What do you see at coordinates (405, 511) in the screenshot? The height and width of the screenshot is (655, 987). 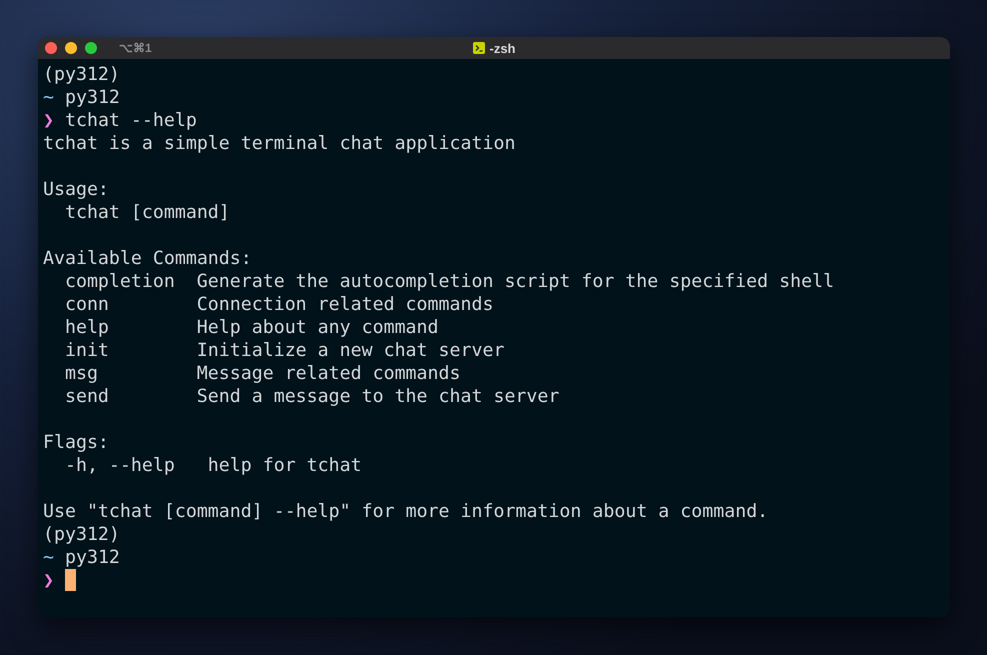 I see `output-text: Use "tchat [command] --help" for more information about a command.` at bounding box center [405, 511].